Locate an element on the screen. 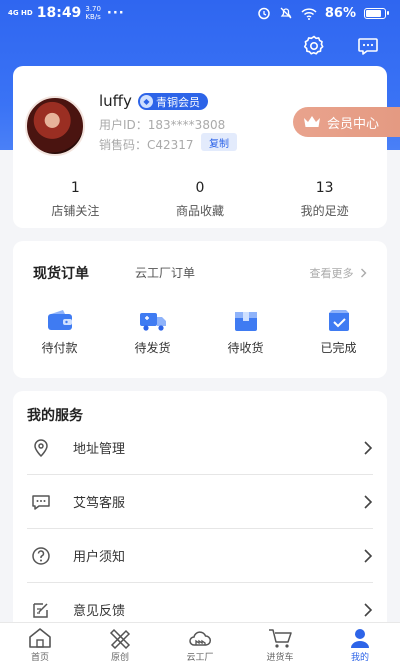  alarm-icon is located at coordinates (264, 13).